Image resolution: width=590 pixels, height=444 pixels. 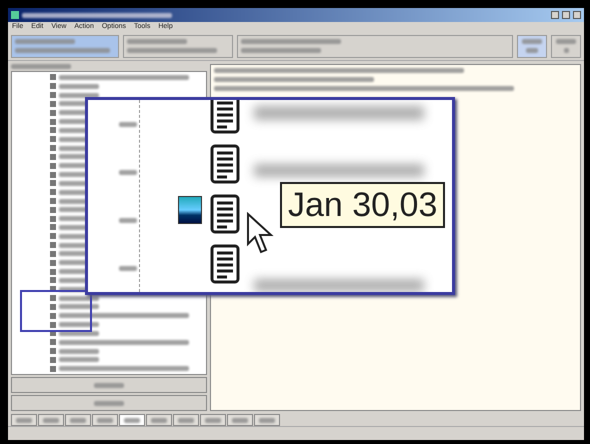 What do you see at coordinates (577, 15) in the screenshot?
I see `close-button` at bounding box center [577, 15].